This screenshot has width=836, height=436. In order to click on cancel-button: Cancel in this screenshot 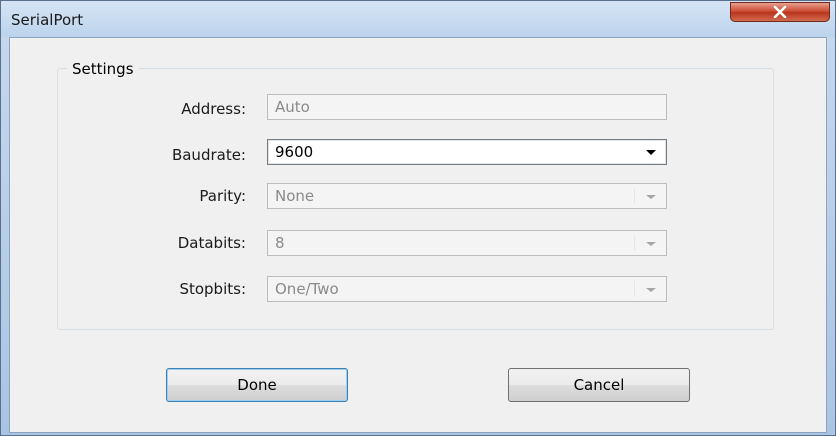, I will do `click(599, 385)`.